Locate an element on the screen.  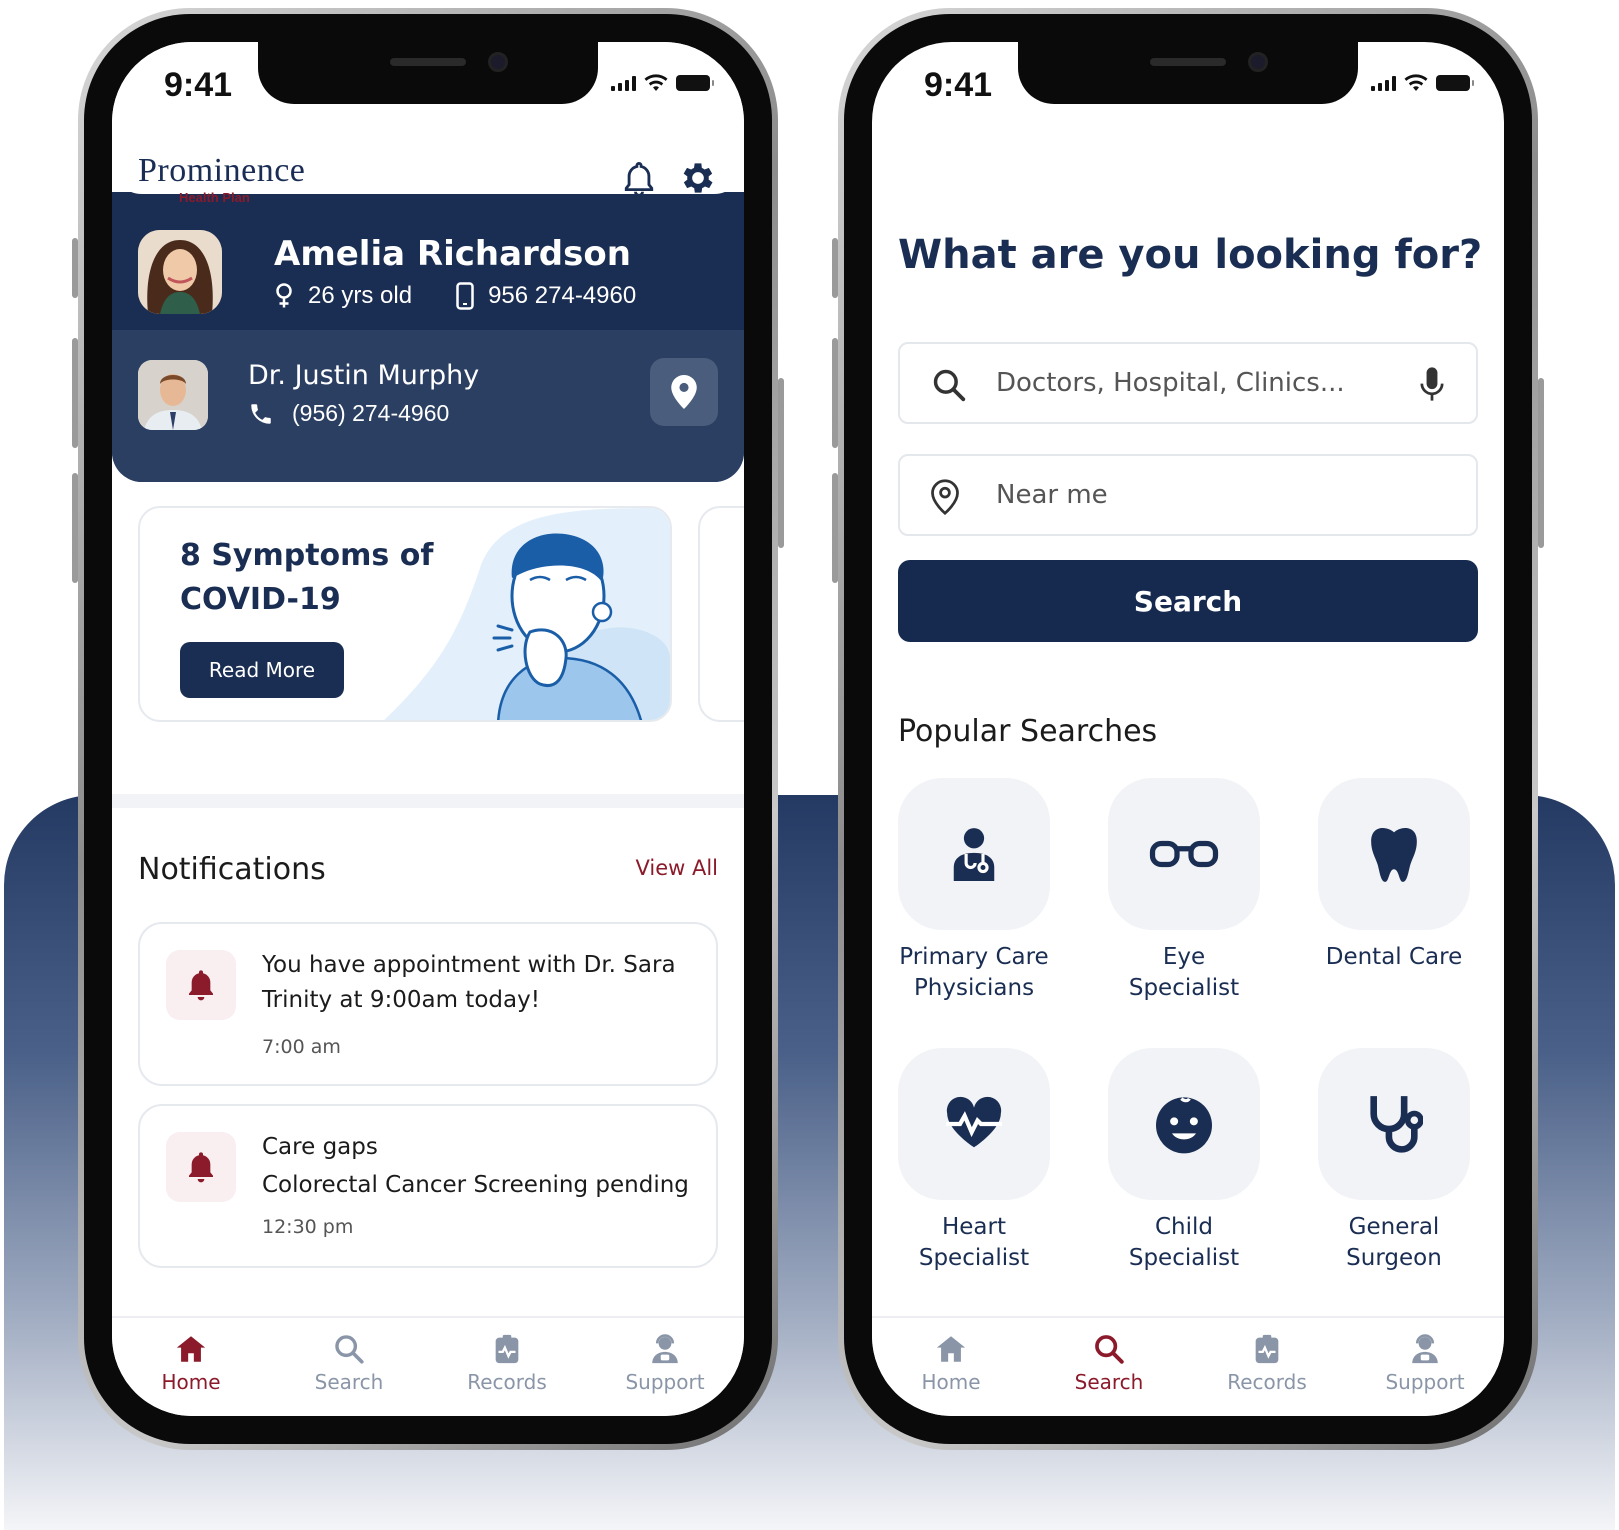
category-heart-specialist: Heart Specialist is located at coordinates (974, 1161).